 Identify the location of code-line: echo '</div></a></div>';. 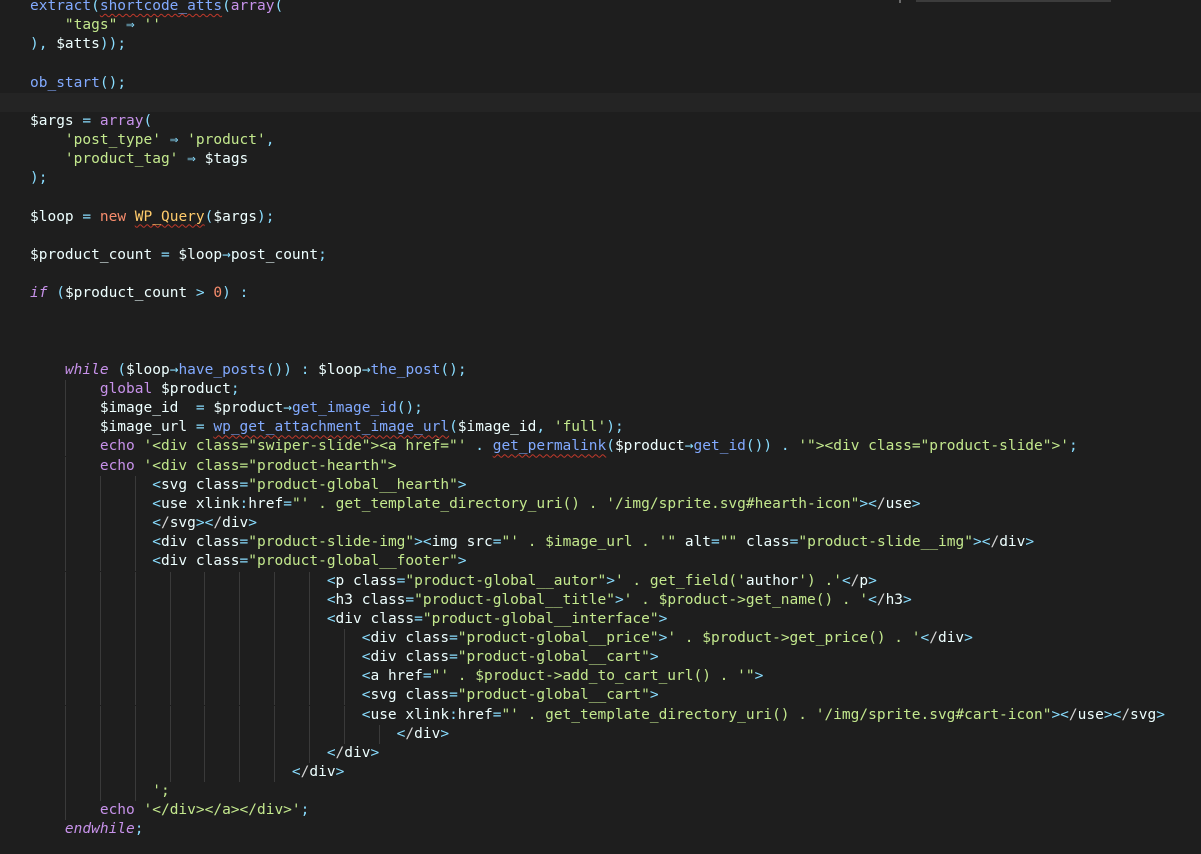
(600, 811).